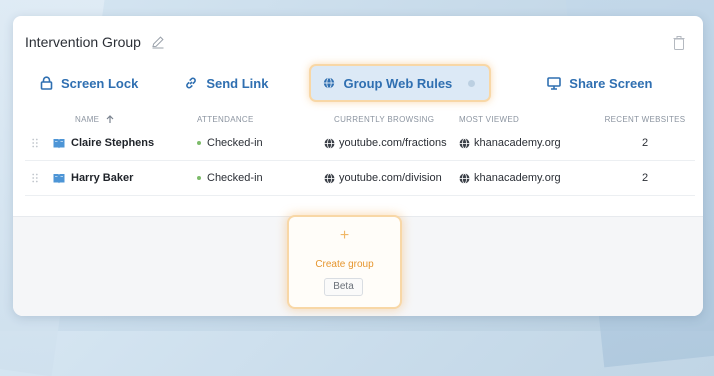 The image size is (714, 376). I want to click on student-name: Claire Stephens, so click(112, 143).